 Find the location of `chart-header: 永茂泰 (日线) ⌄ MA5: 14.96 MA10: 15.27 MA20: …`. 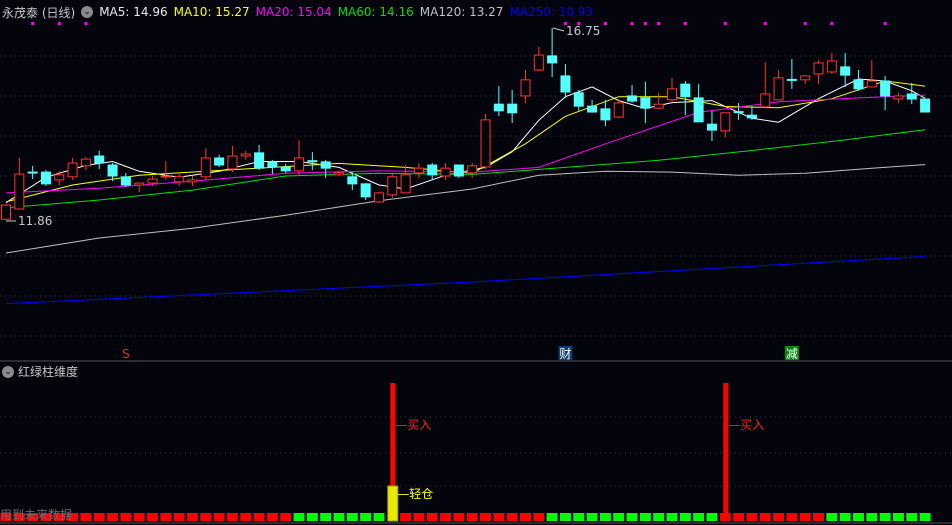

chart-header: 永茂泰 (日线) ⌄ MA5: 14.96 MA10: 15.27 MA20: … is located at coordinates (300, 12).